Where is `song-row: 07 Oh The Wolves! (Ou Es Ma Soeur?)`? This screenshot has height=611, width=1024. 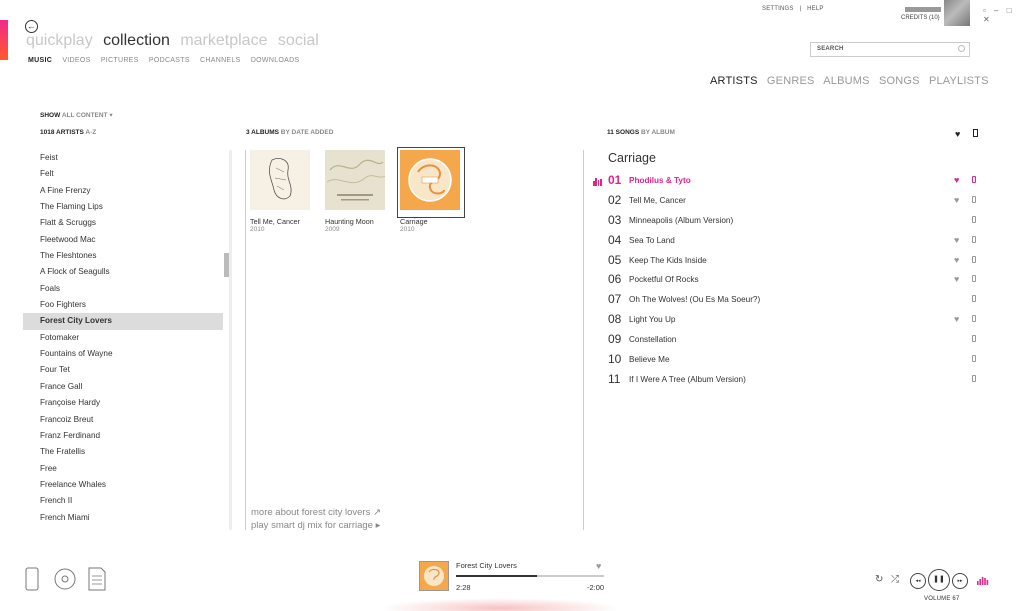 song-row: 07 Oh The Wolves! (Ou Es Ma Soeur?) is located at coordinates (788, 300).